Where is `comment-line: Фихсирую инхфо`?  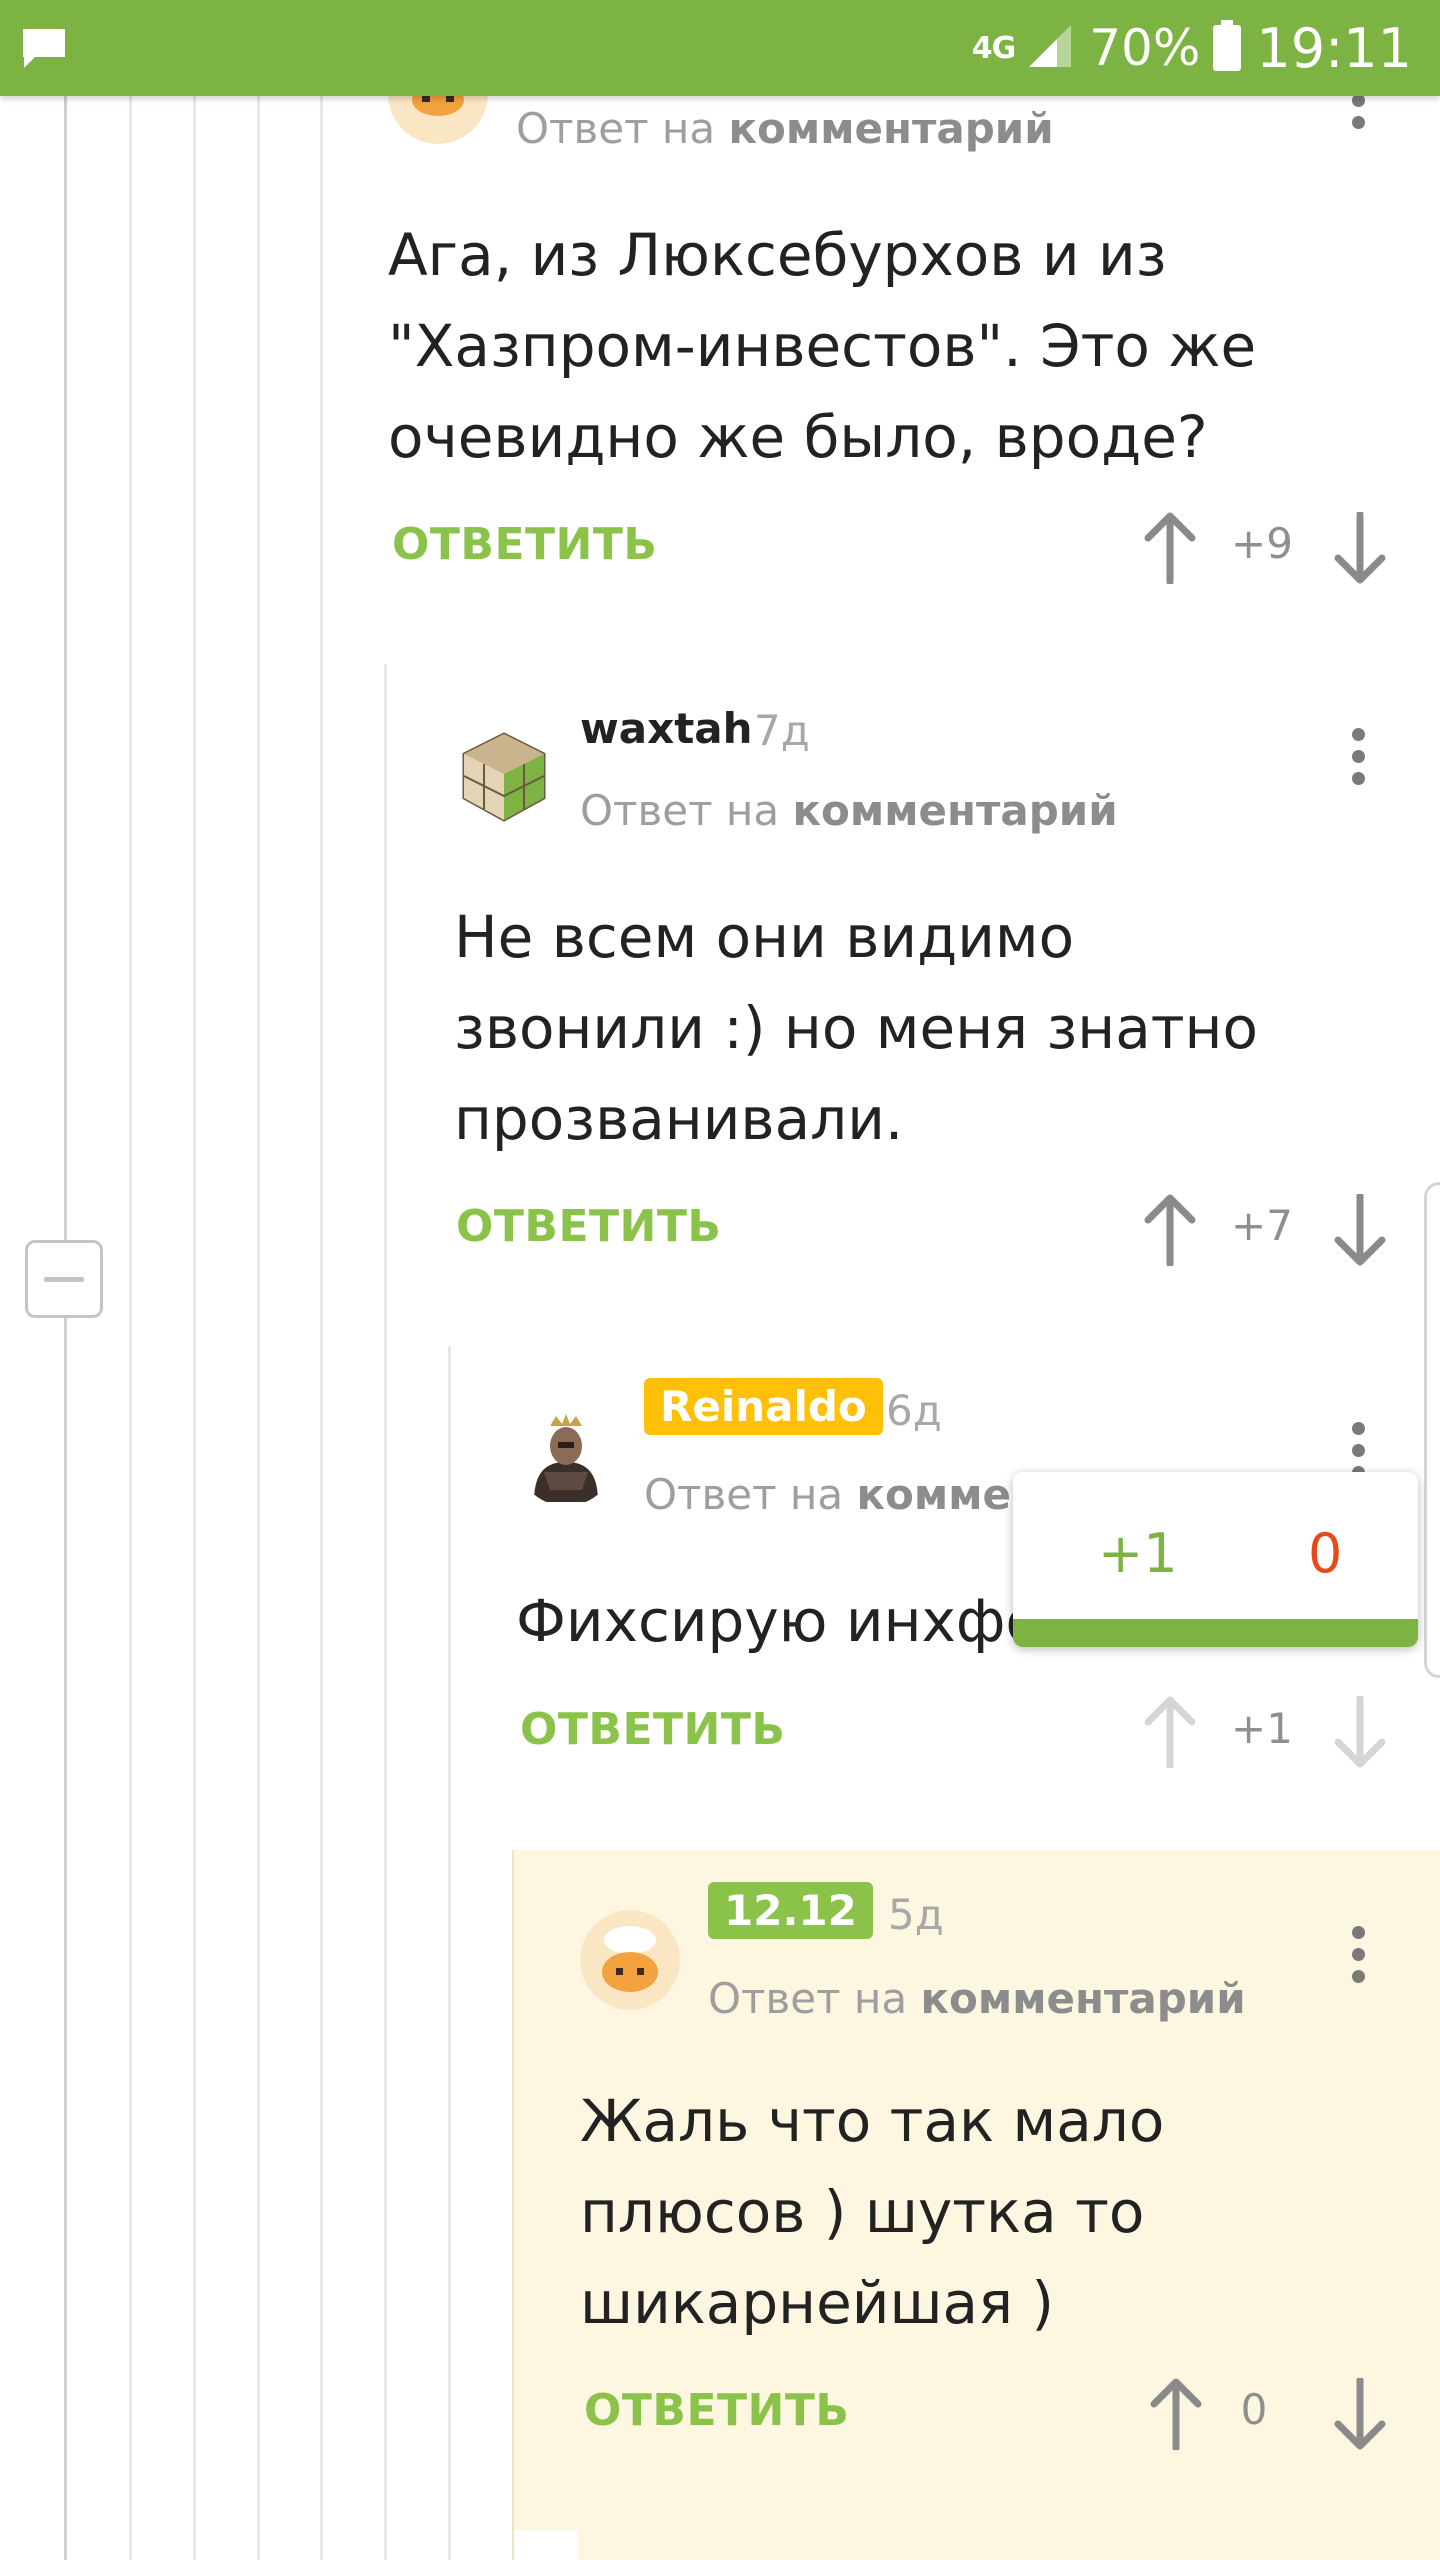
comment-line: Фихсирую инхфо is located at coordinates (778, 1621).